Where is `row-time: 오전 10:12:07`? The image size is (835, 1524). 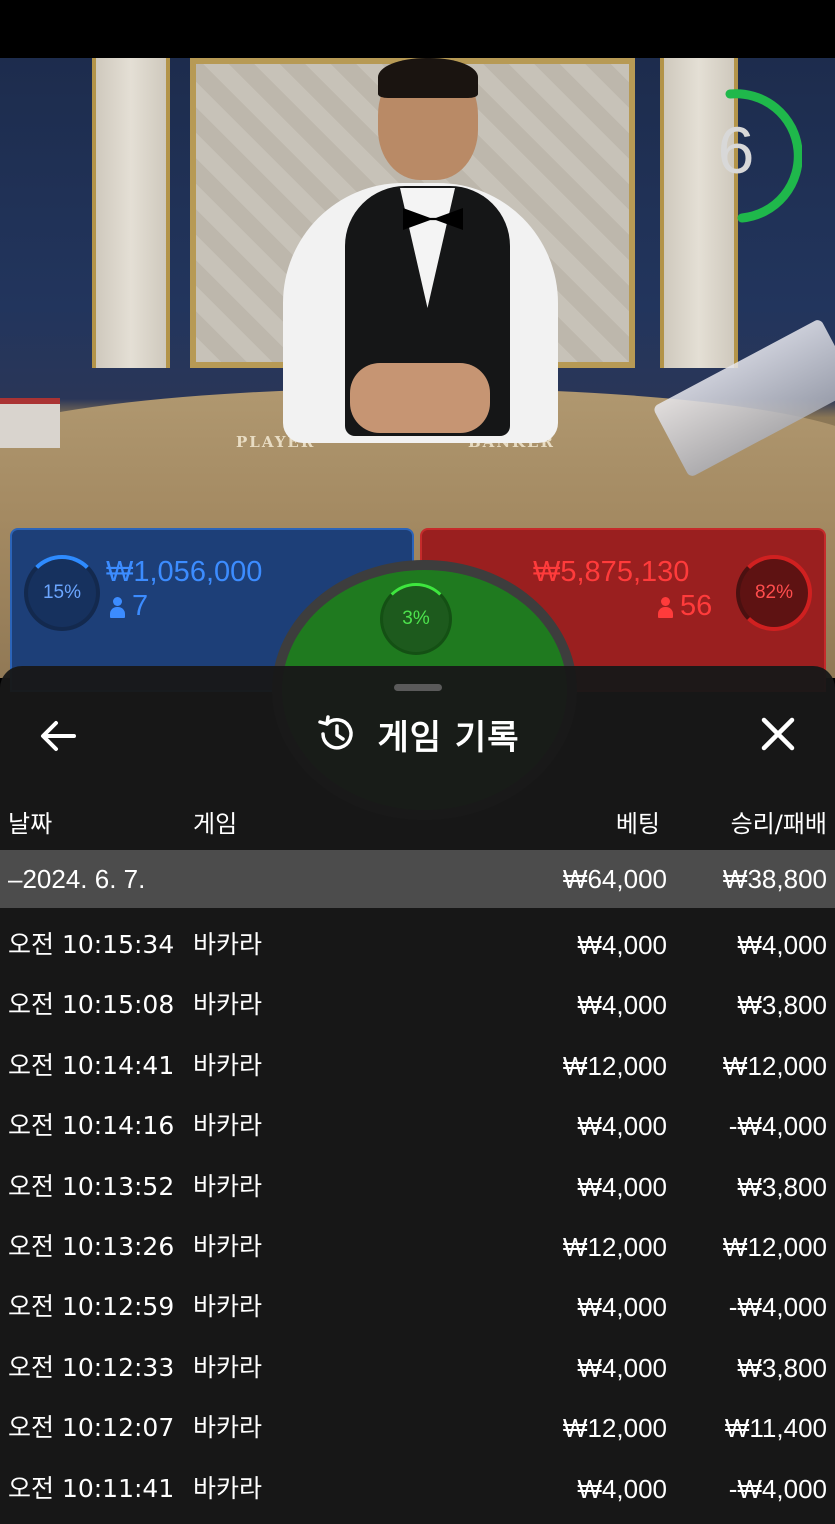
row-time: 오전 10:12:07 is located at coordinates (91, 1427).